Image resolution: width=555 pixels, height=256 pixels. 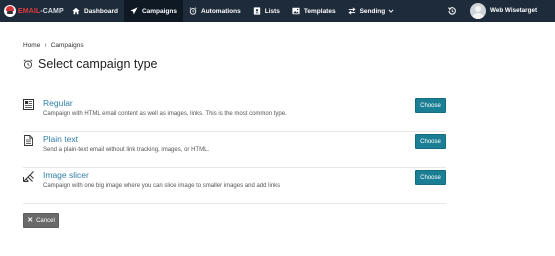 I want to click on campaign-type-title: Image slicer, so click(x=66, y=175).